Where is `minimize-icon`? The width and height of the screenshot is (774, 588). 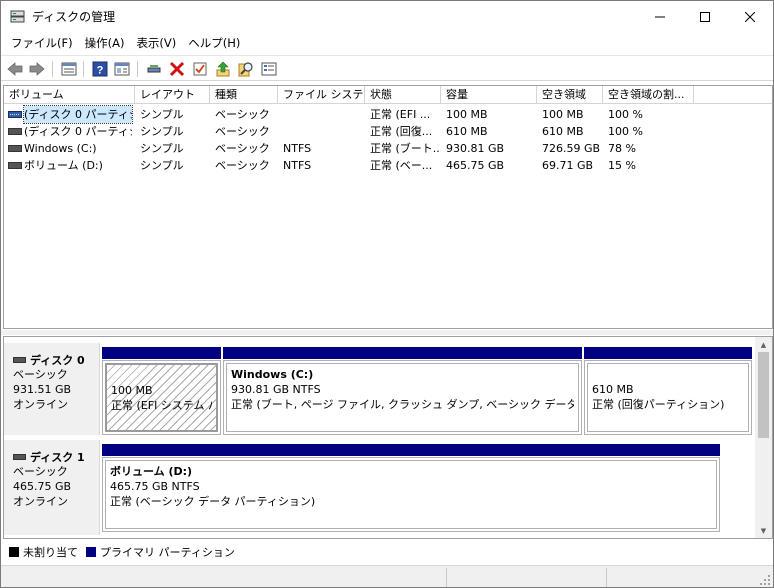
minimize-icon is located at coordinates (660, 16).